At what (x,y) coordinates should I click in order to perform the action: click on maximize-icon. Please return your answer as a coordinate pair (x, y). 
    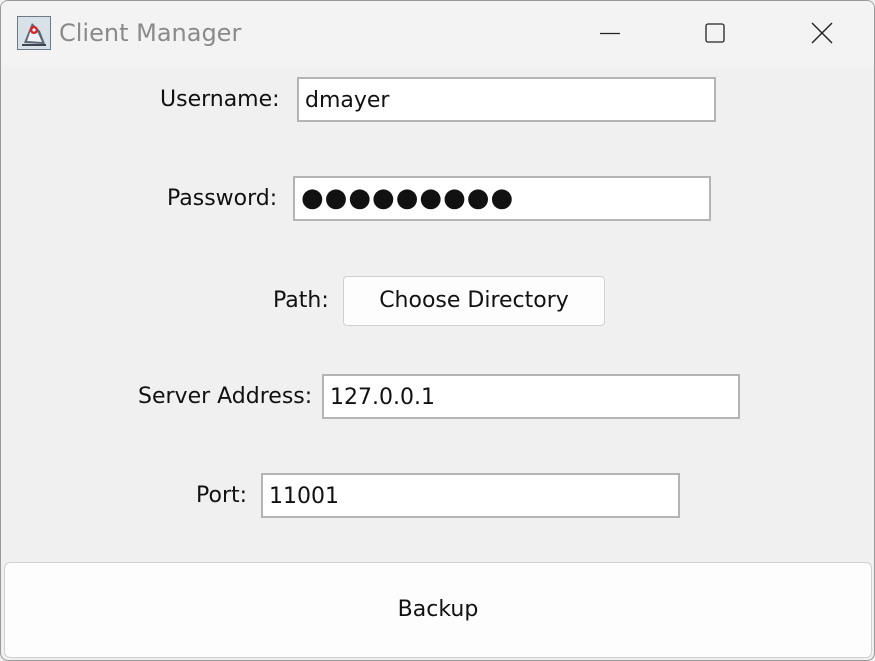
    Looking at the image, I should click on (715, 33).